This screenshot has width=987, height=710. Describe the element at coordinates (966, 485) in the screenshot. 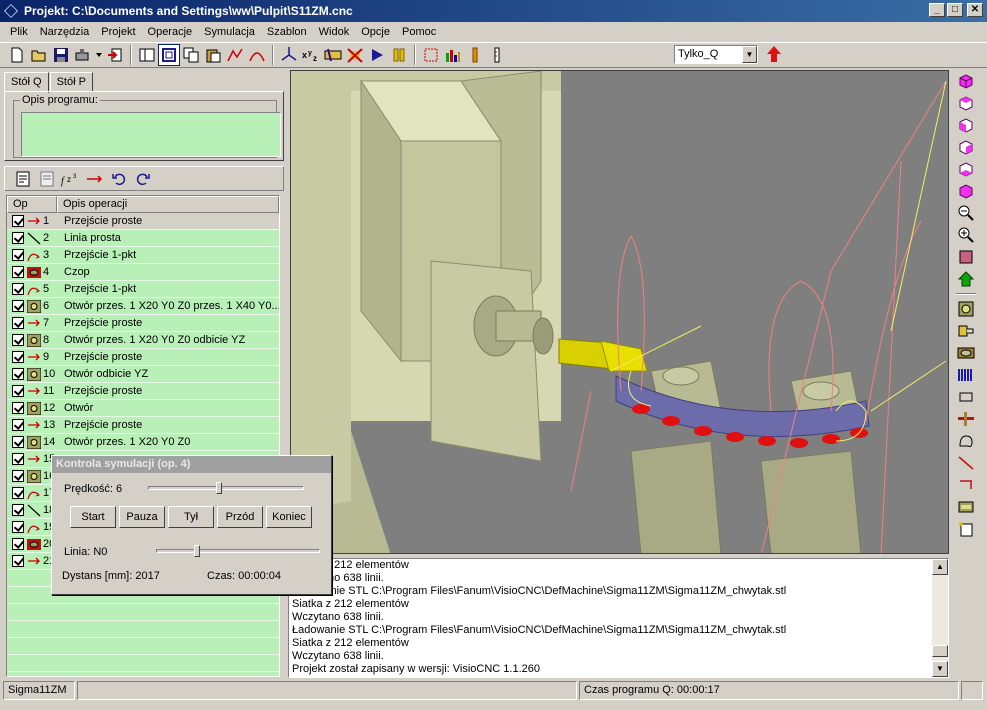

I see `insert-move-icon` at that location.